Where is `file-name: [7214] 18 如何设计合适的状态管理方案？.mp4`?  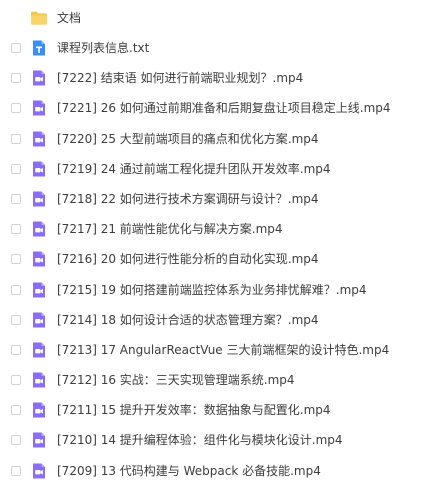 file-name: [7214] 18 如何设计合适的状态管理方案？.mp4 is located at coordinates (188, 320).